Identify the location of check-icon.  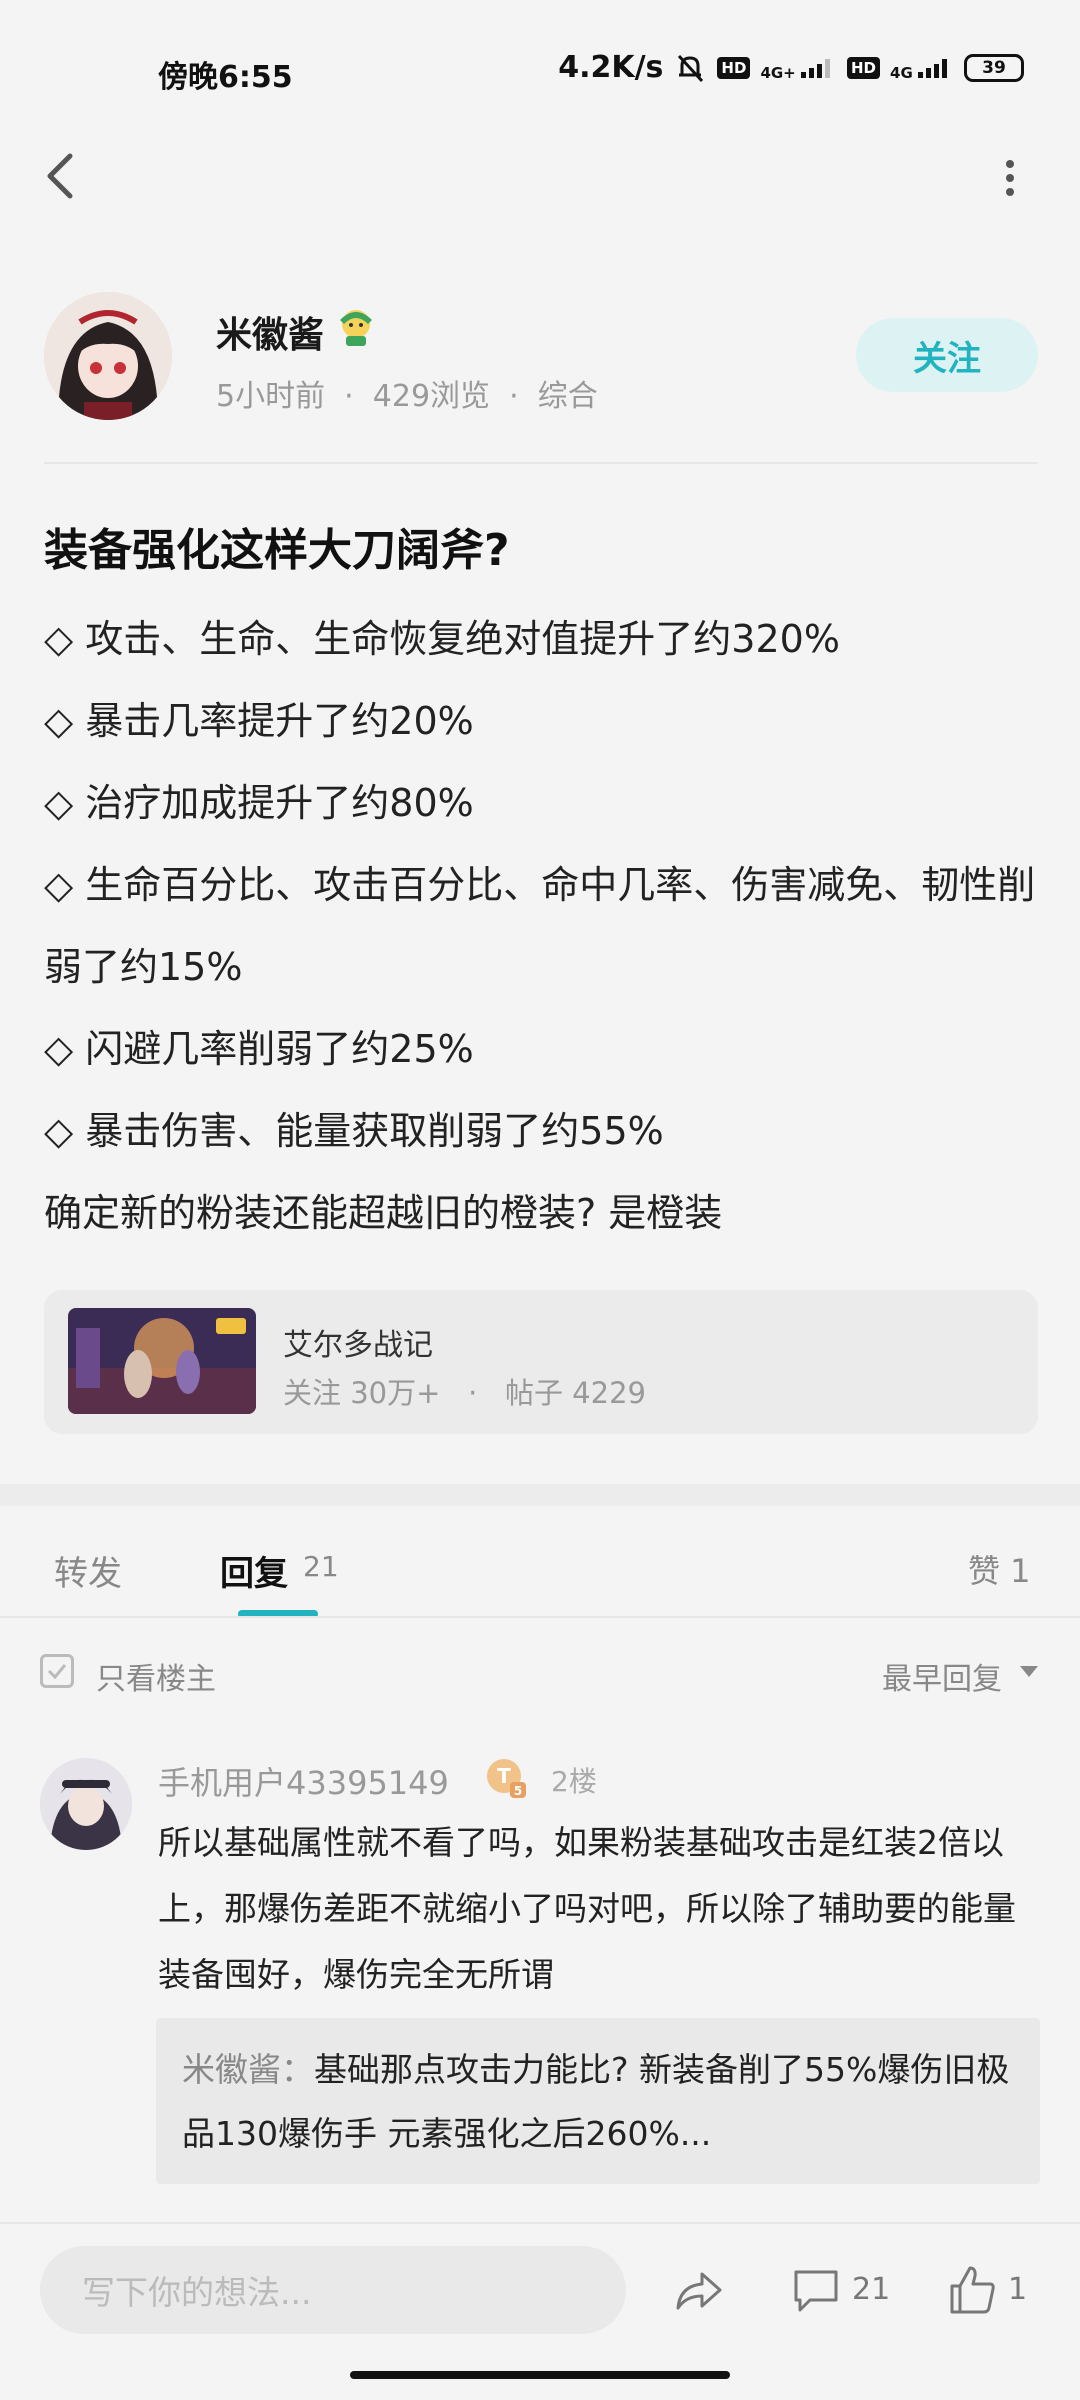
(57, 1672).